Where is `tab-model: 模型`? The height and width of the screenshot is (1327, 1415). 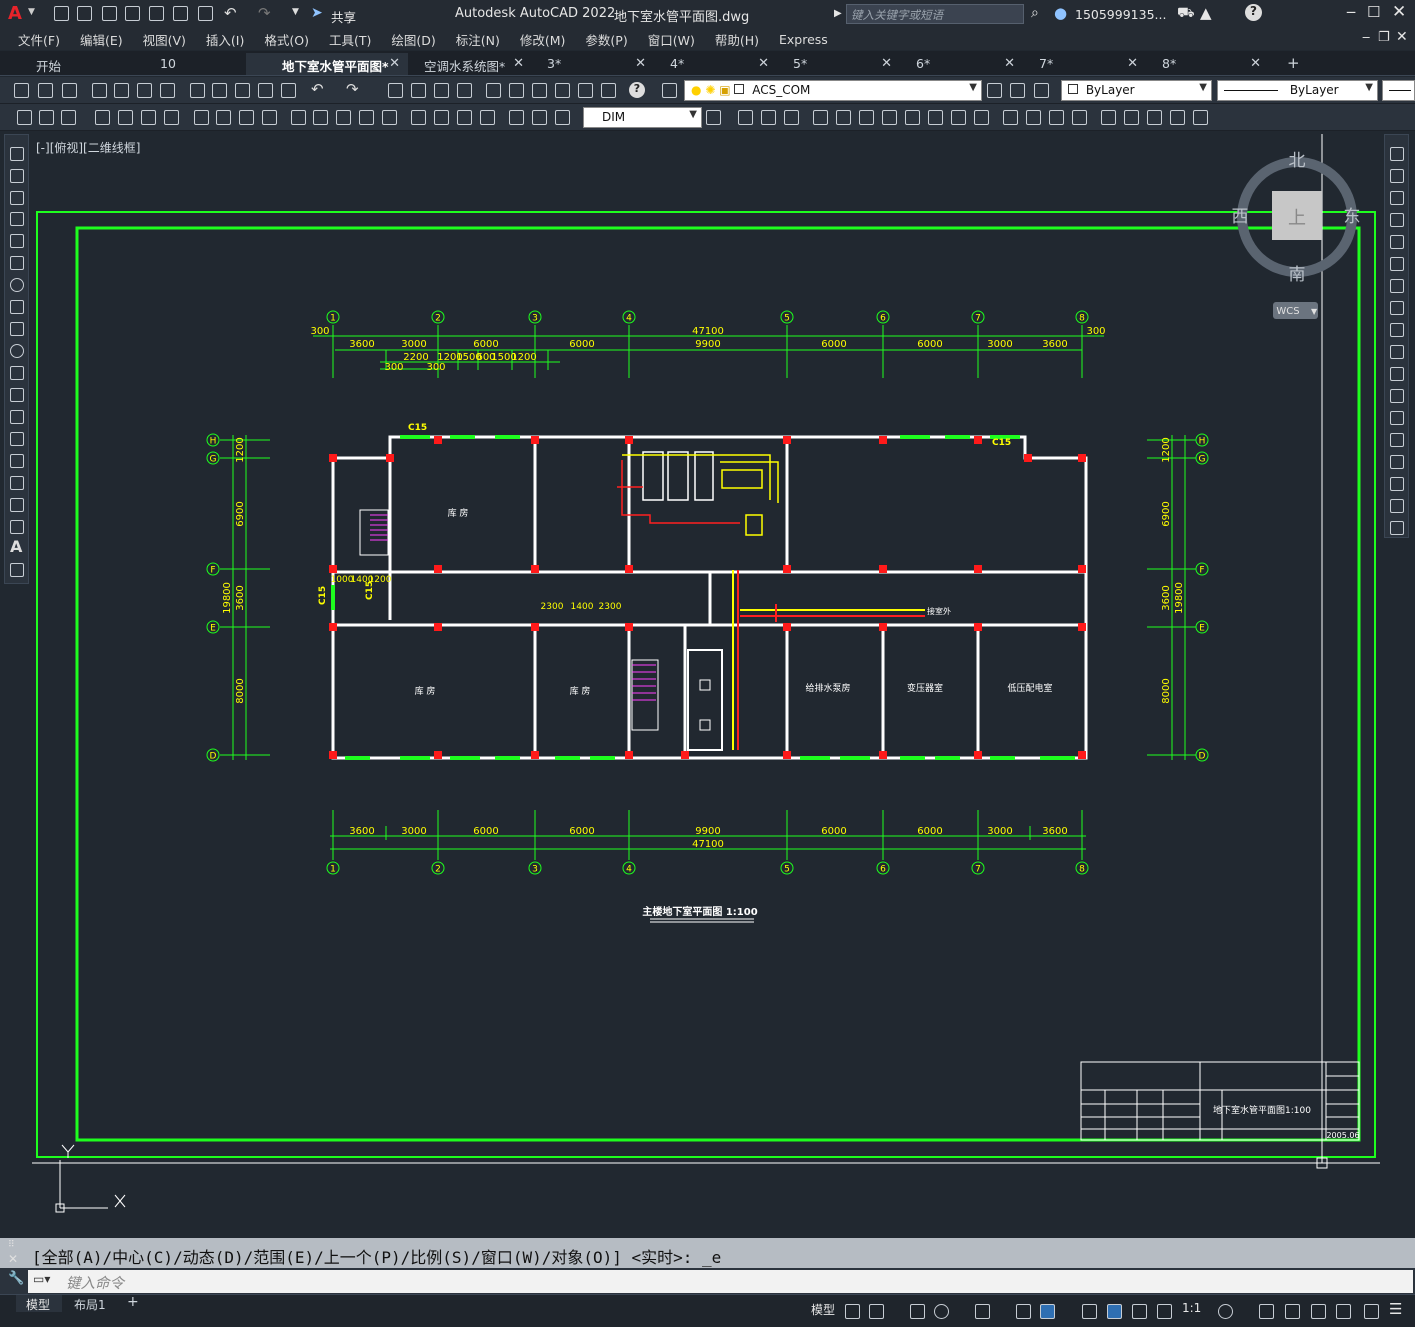 tab-model: 模型 is located at coordinates (39, 1303).